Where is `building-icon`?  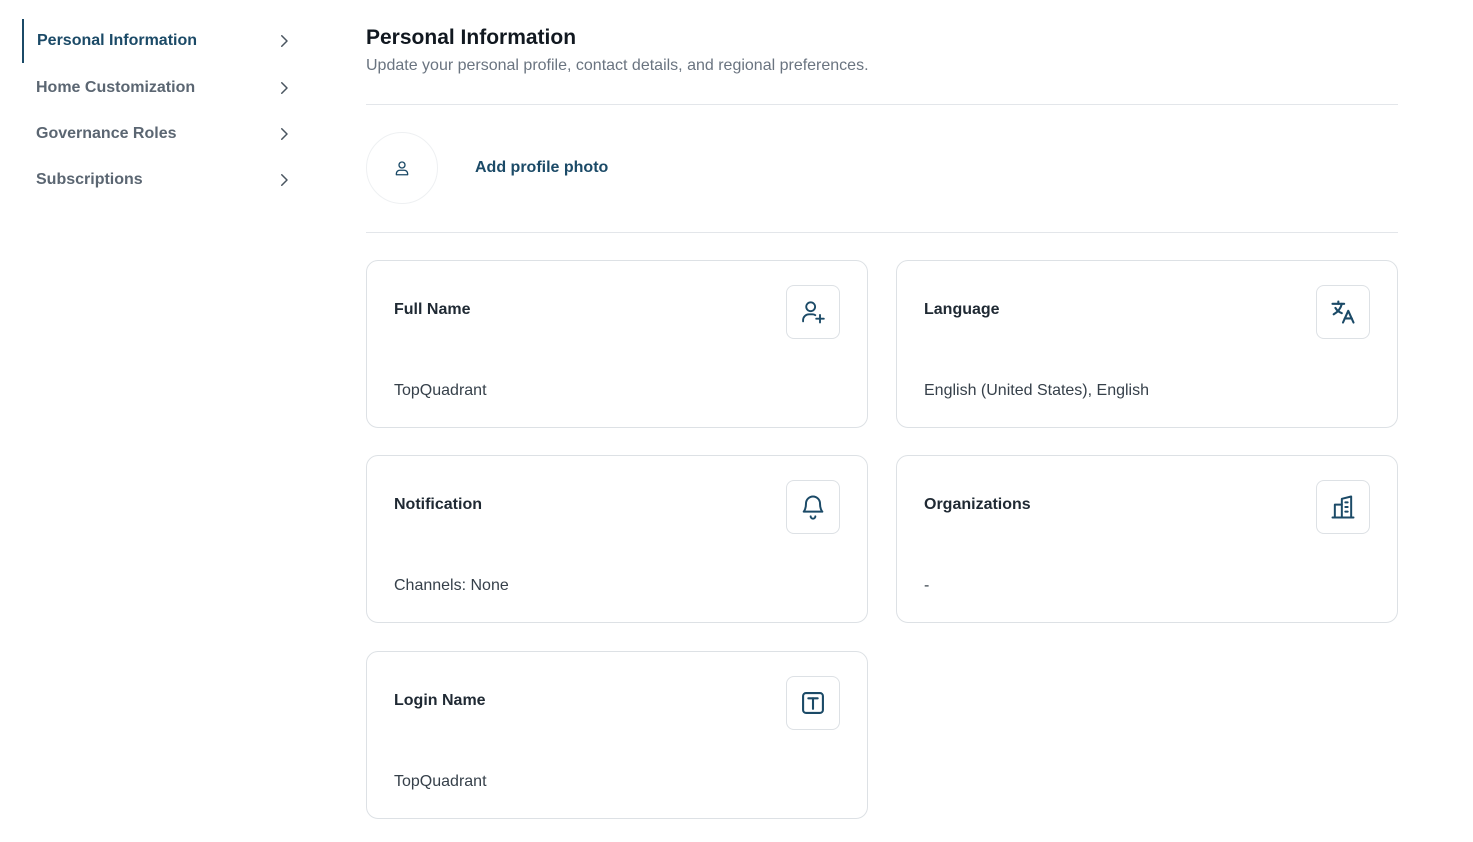 building-icon is located at coordinates (1343, 507).